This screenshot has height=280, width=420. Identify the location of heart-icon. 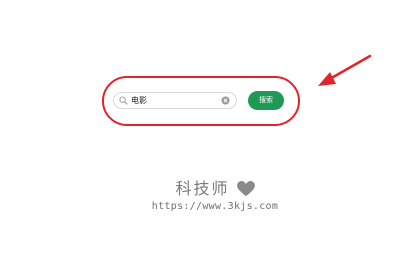
(245, 189).